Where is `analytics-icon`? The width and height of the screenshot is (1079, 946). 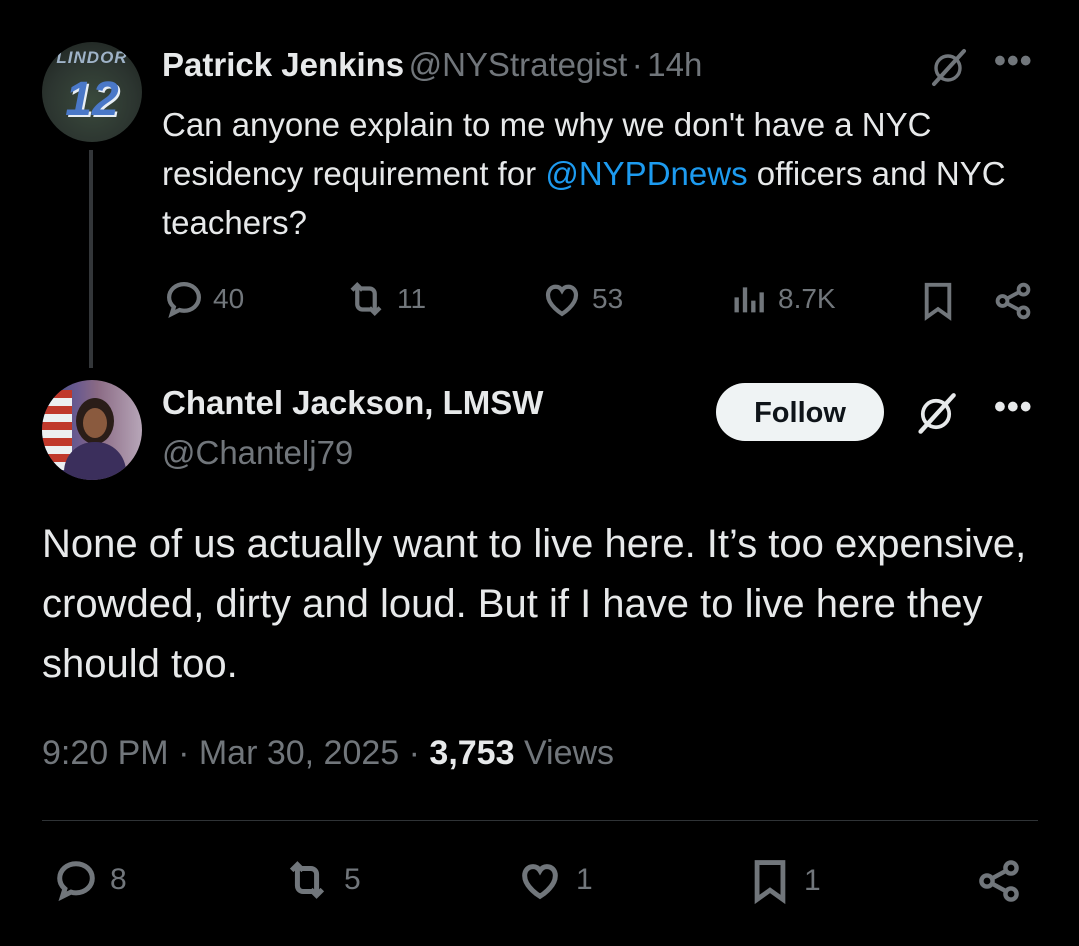
analytics-icon is located at coordinates (749, 300).